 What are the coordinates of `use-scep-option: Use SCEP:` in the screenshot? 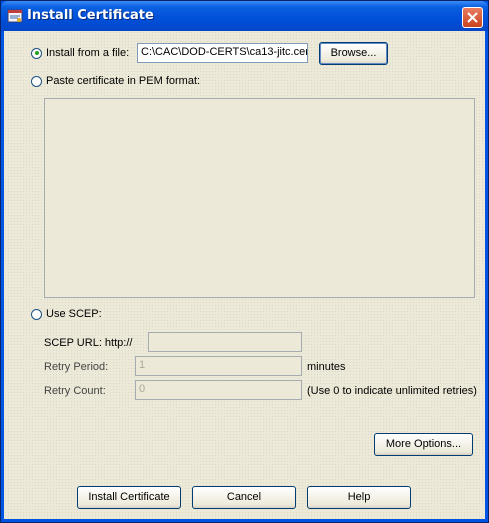 It's located at (66, 314).